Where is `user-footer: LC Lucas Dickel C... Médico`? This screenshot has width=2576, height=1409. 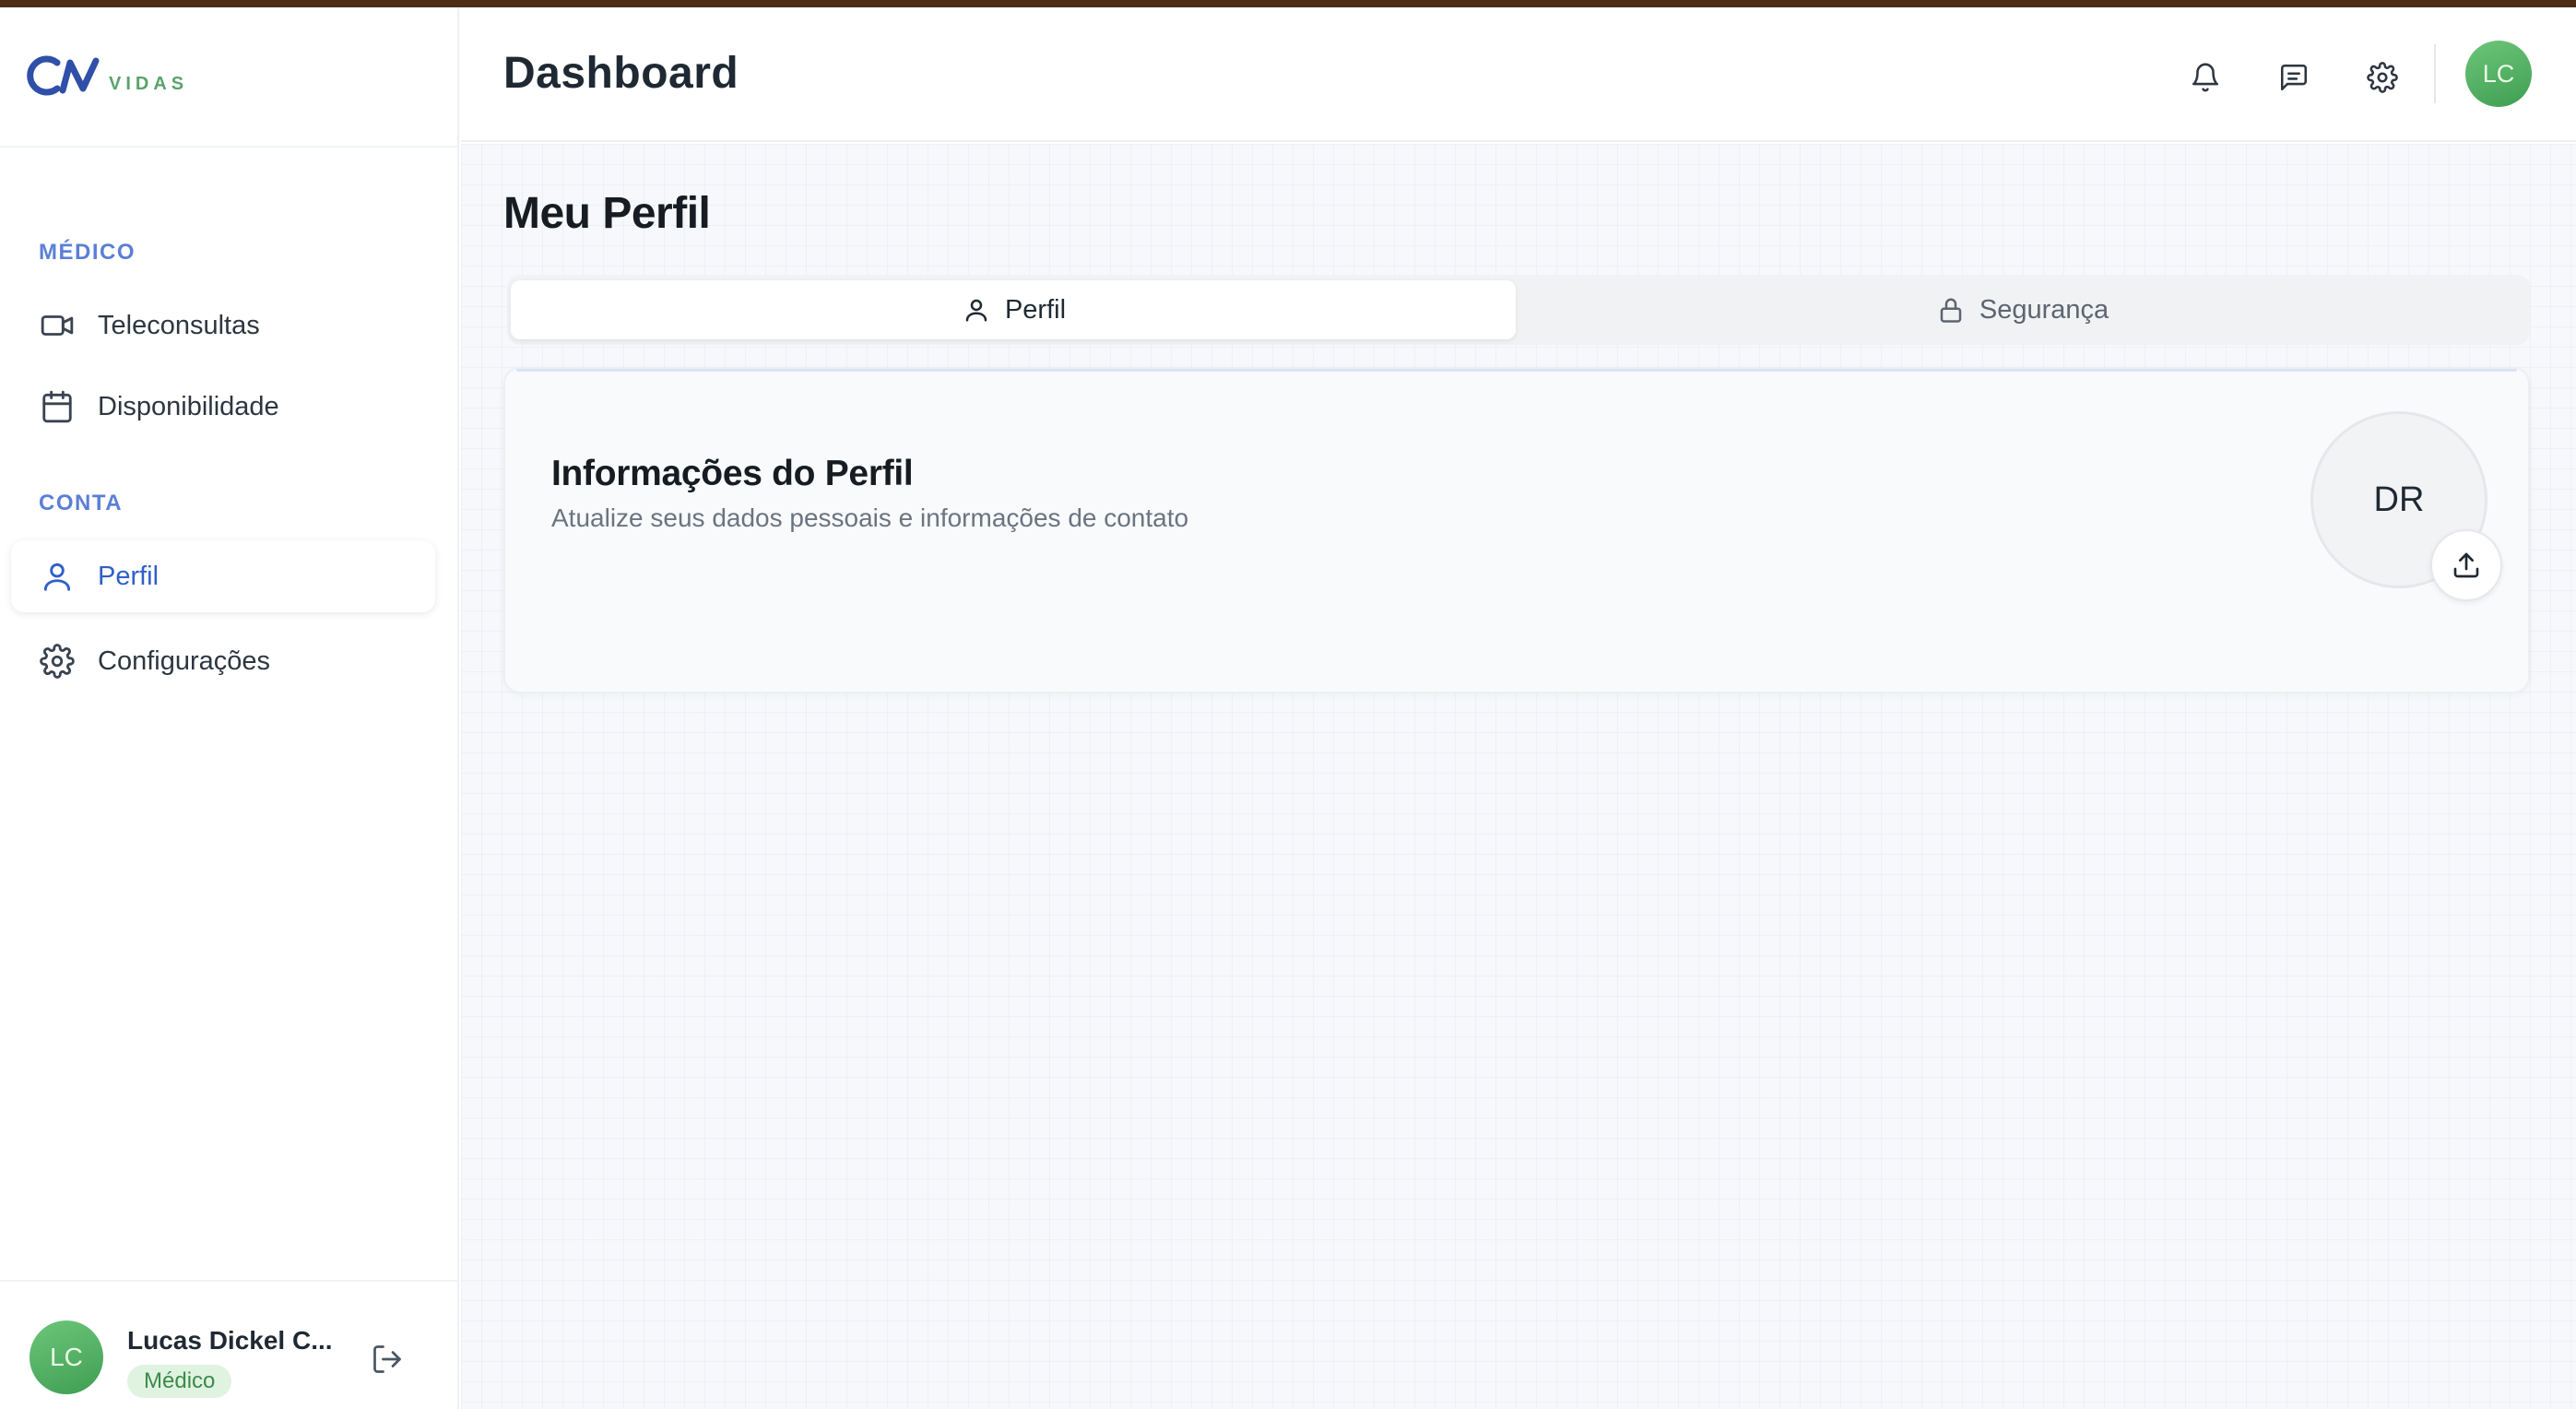 user-footer: LC Lucas Dickel C... Médico is located at coordinates (228, 1344).